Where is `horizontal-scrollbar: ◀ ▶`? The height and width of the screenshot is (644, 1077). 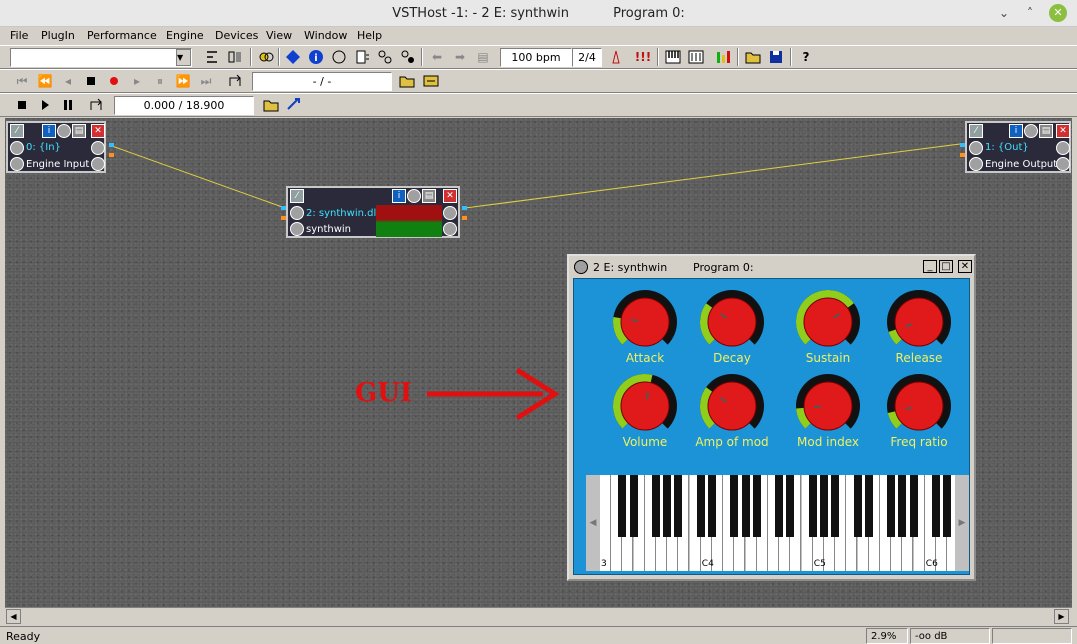
horizontal-scrollbar: ◀ ▶ is located at coordinates (538, 615).